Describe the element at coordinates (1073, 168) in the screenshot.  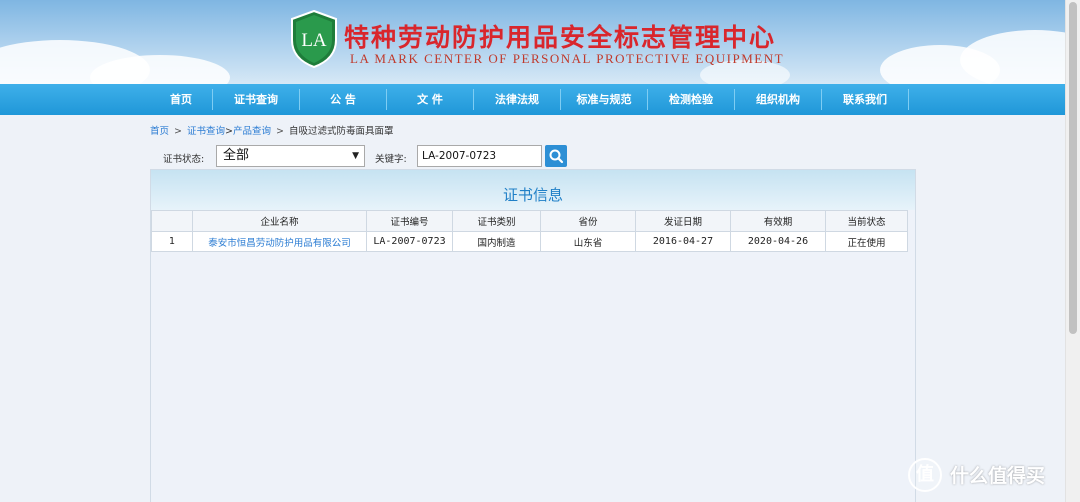
I see `scrollbar-thumb` at that location.